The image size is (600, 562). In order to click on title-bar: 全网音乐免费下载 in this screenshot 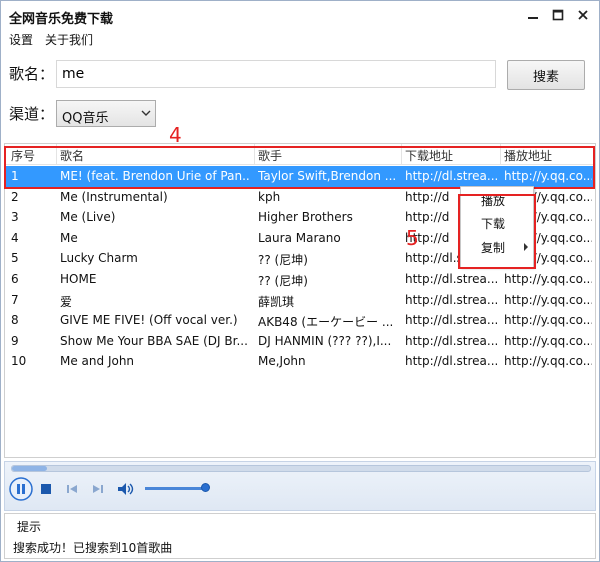, I will do `click(300, 15)`.